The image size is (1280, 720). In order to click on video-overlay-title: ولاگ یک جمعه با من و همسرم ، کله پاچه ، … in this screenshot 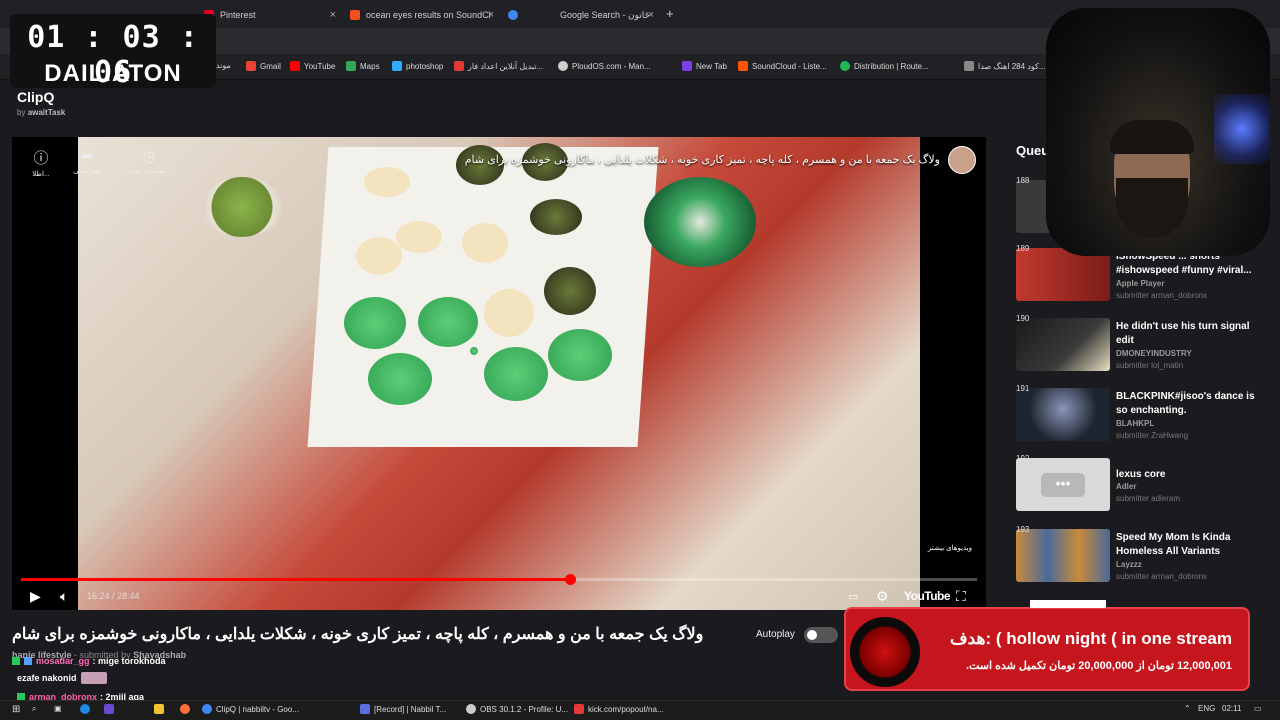, I will do `click(702, 159)`.